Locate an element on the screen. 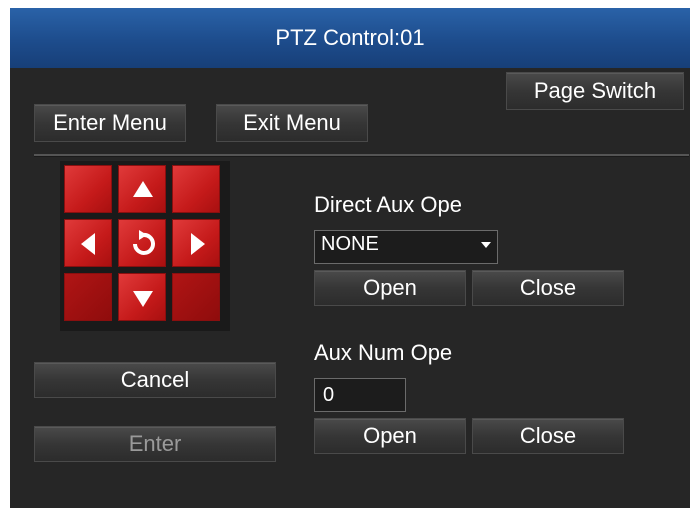 The image size is (696, 516). direct-aux-select: NONE is located at coordinates (406, 247).